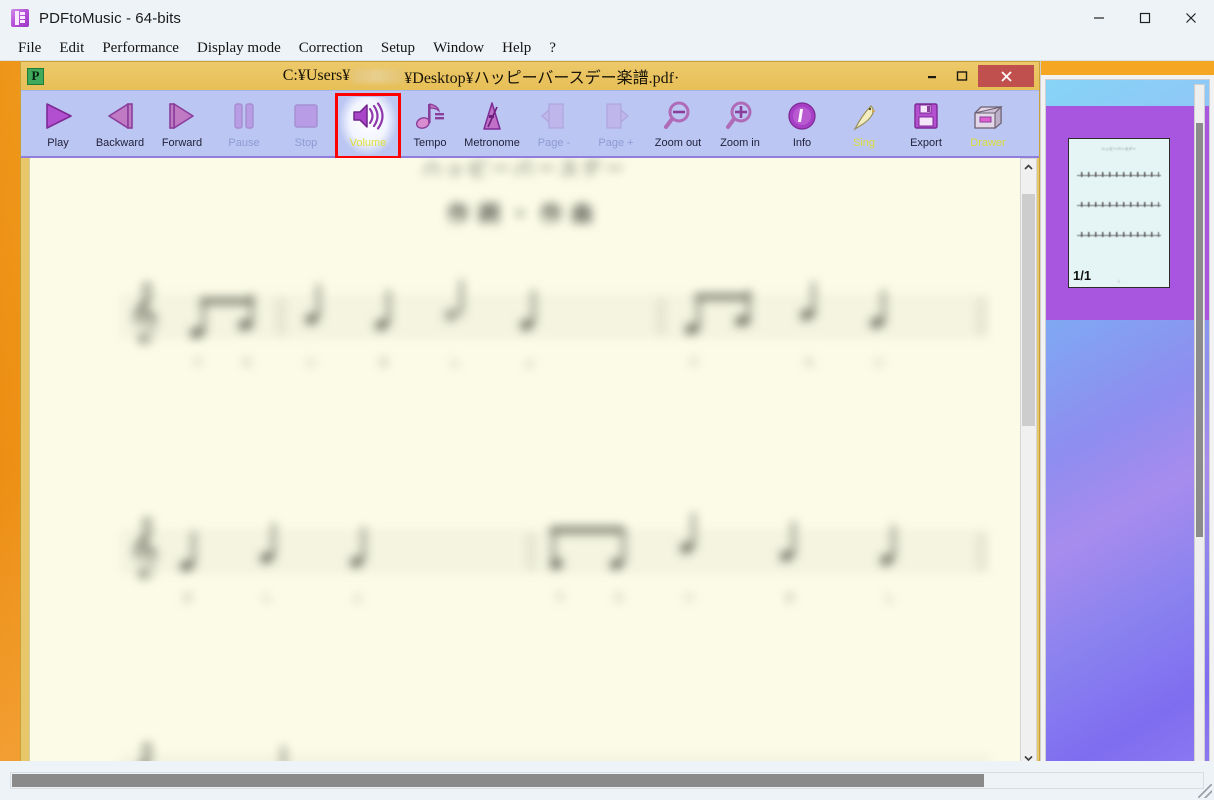  I want to click on toolbar-button-pause: Pause, so click(244, 126).